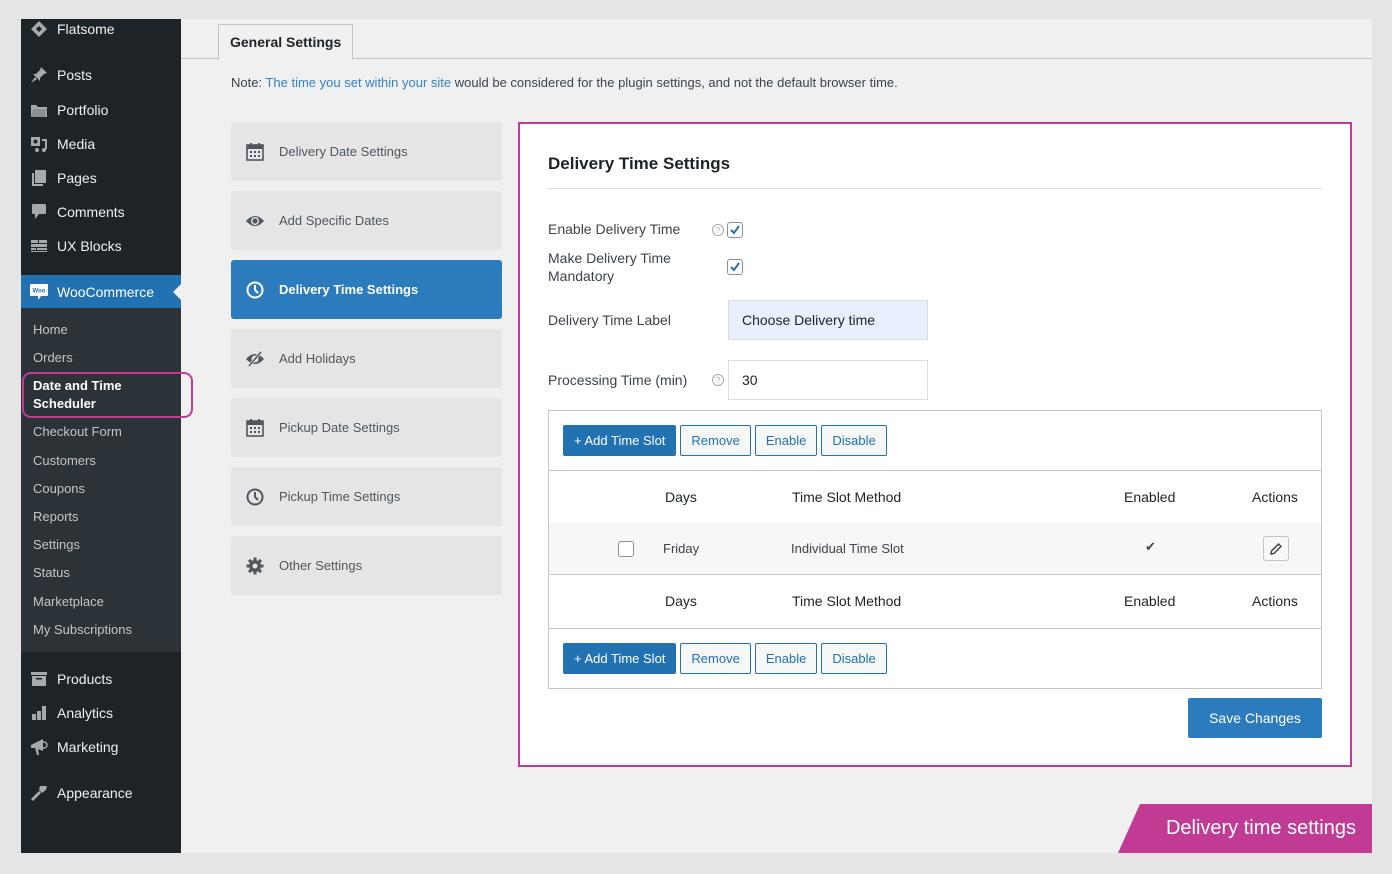 The image size is (1392, 874). What do you see at coordinates (366, 358) in the screenshot?
I see `nav-add-holidays: Add Holidays` at bounding box center [366, 358].